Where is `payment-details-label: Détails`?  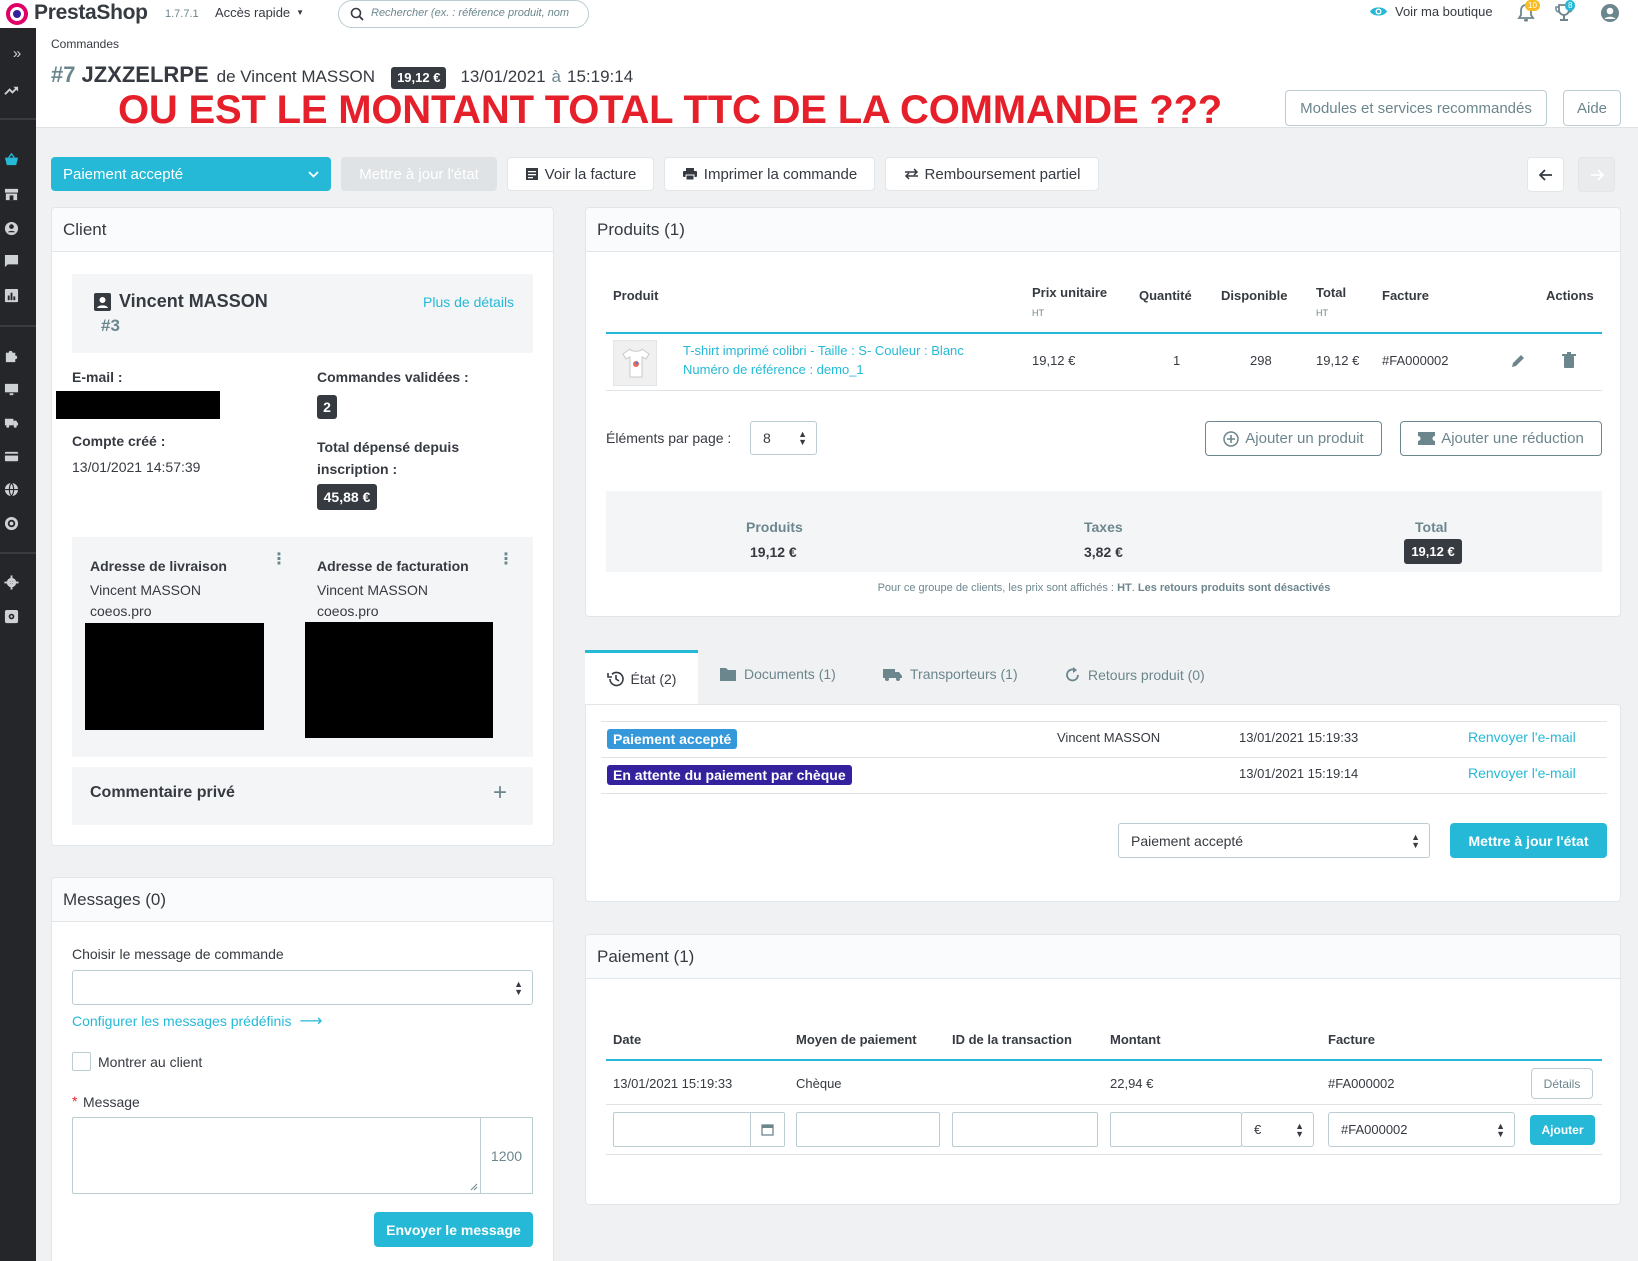
payment-details-label: Détails is located at coordinates (1562, 1083).